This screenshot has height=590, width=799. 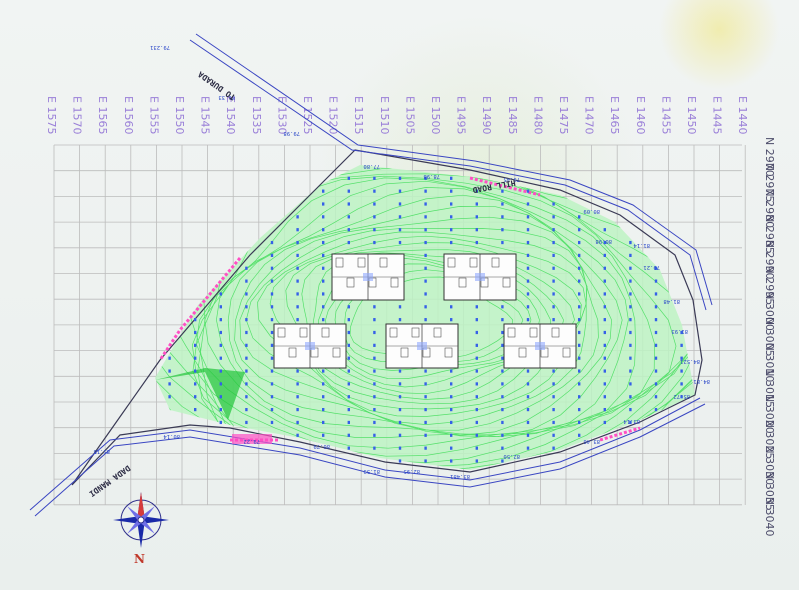 I want to click on easting-label: E 1555, so click(x=153, y=115).